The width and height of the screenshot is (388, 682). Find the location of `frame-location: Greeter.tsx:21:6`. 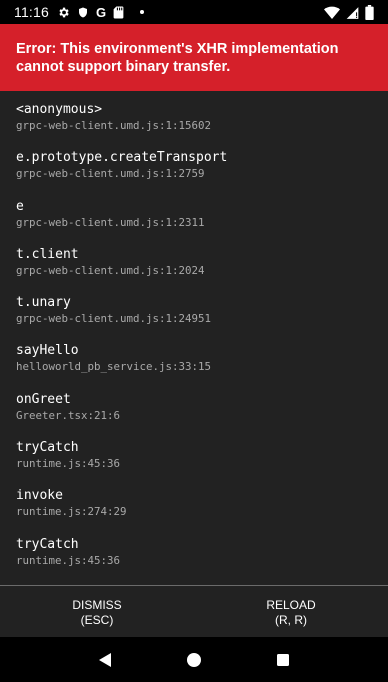

frame-location: Greeter.tsx:21:6 is located at coordinates (68, 415).